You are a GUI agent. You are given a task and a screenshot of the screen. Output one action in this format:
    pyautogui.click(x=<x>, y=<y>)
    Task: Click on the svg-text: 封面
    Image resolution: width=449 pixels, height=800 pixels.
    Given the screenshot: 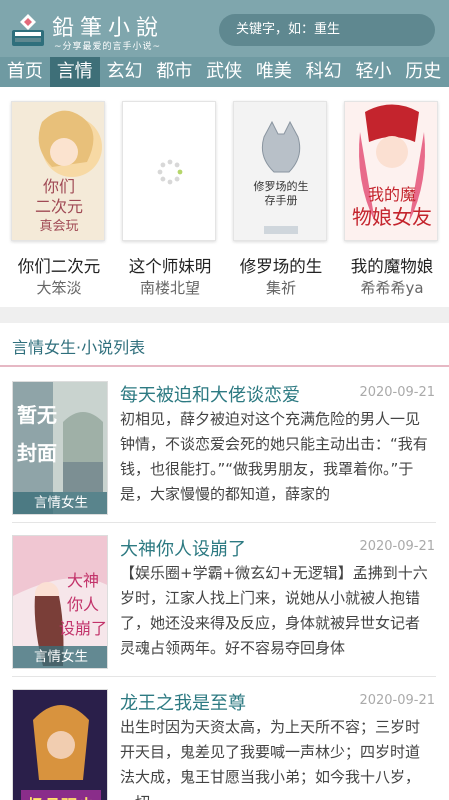 What is the action you would take?
    pyautogui.click(x=37, y=453)
    